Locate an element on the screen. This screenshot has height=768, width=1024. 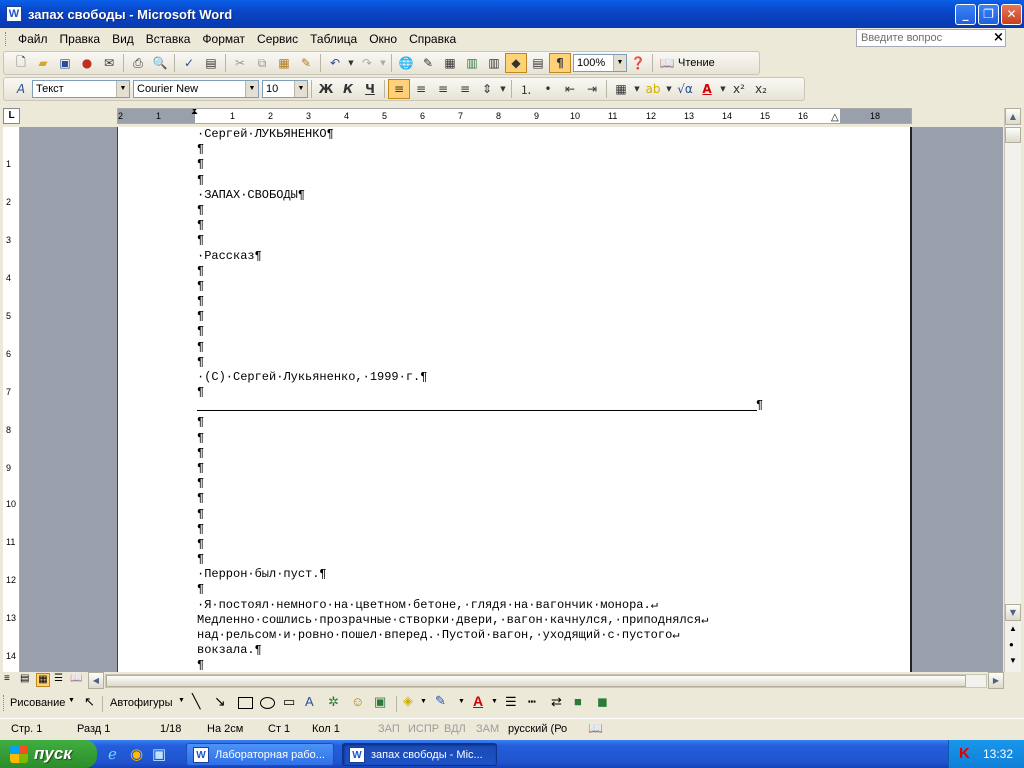
redo-dropdown-icon: ▼ is located at coordinates (383, 63).